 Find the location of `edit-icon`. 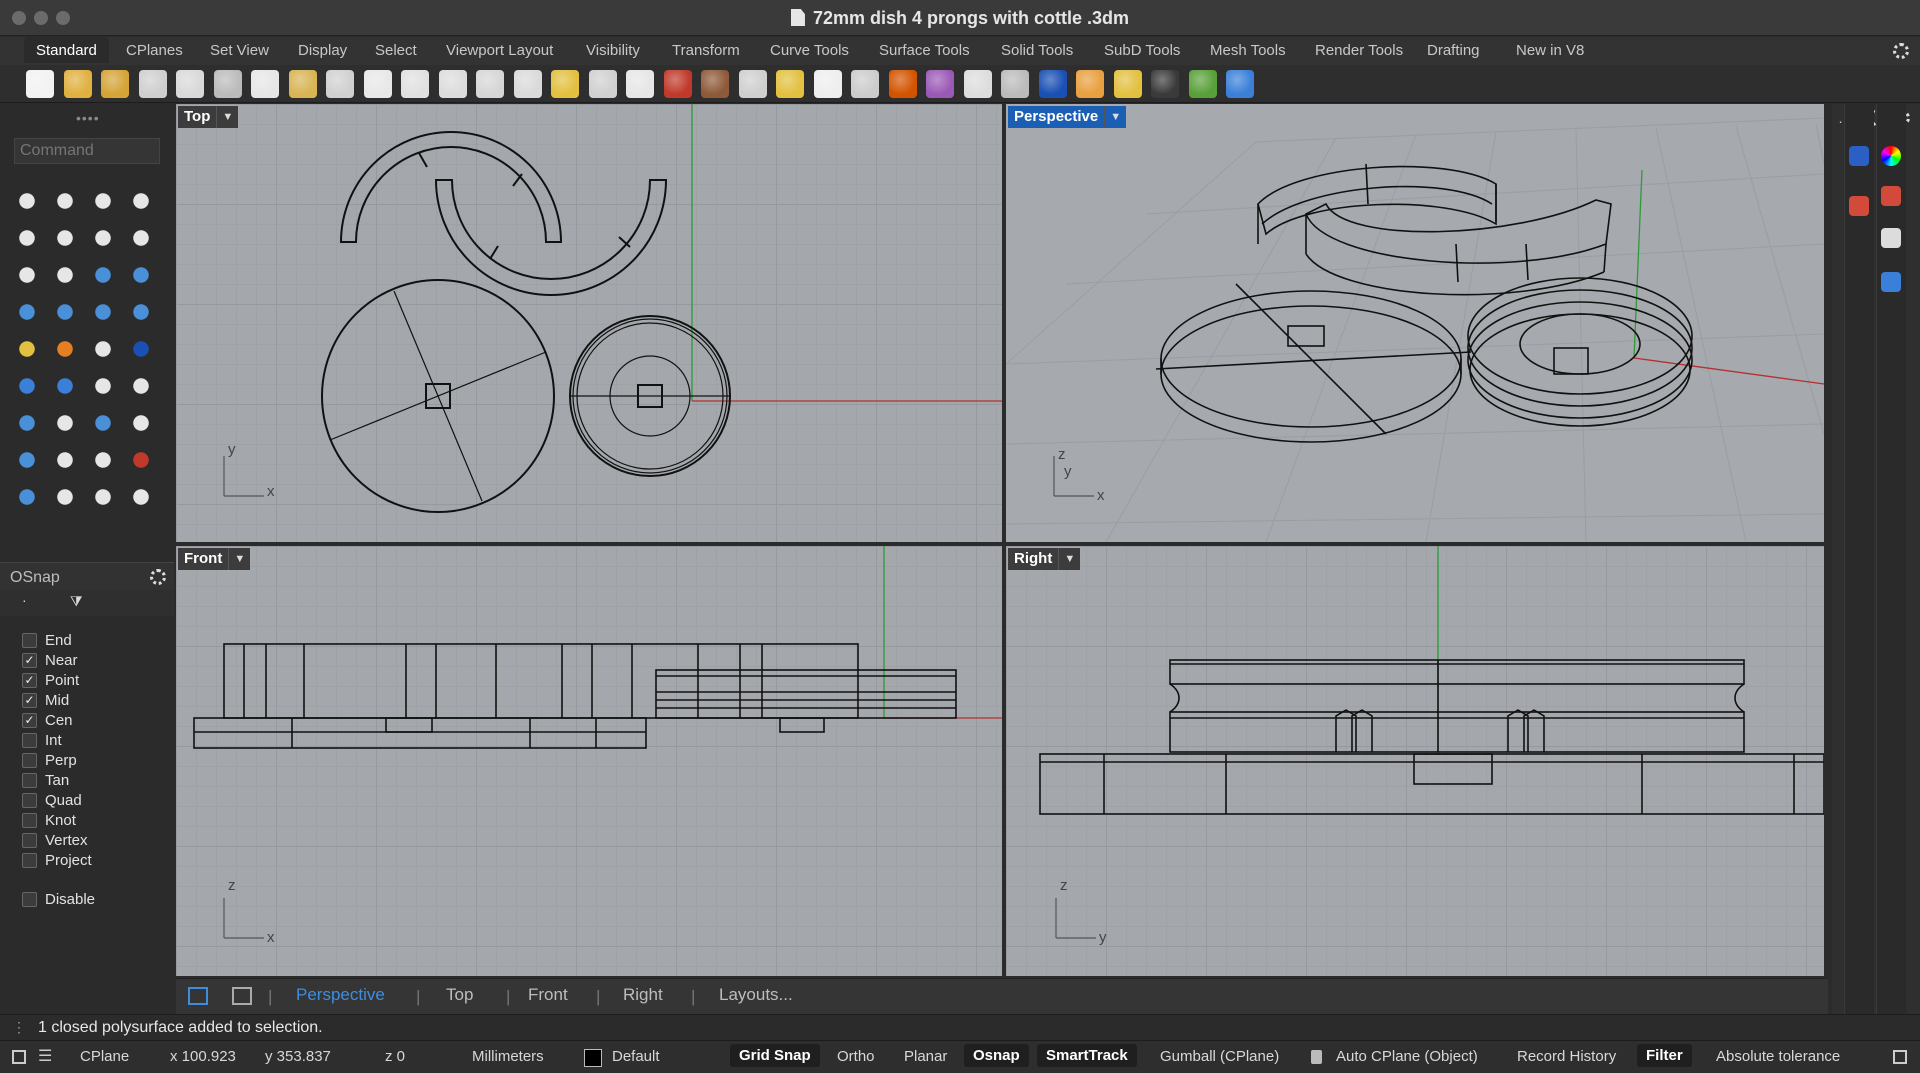

edit-icon is located at coordinates (141, 423).